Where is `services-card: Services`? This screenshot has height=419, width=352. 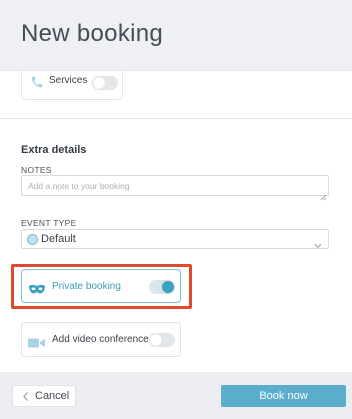
services-card: Services is located at coordinates (72, 85).